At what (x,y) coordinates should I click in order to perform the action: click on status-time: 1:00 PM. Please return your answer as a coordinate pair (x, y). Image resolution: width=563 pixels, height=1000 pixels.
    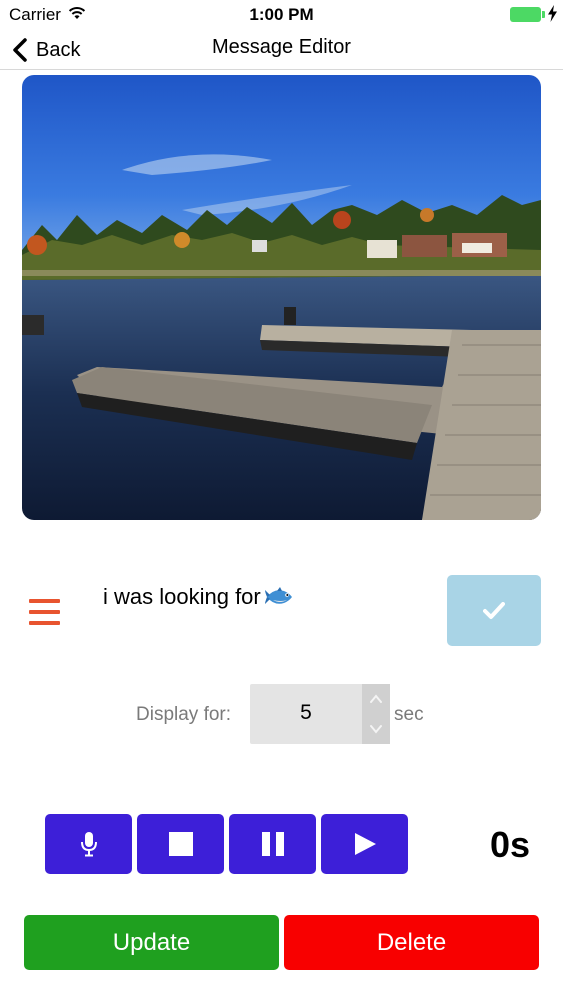
    Looking at the image, I should click on (281, 14).